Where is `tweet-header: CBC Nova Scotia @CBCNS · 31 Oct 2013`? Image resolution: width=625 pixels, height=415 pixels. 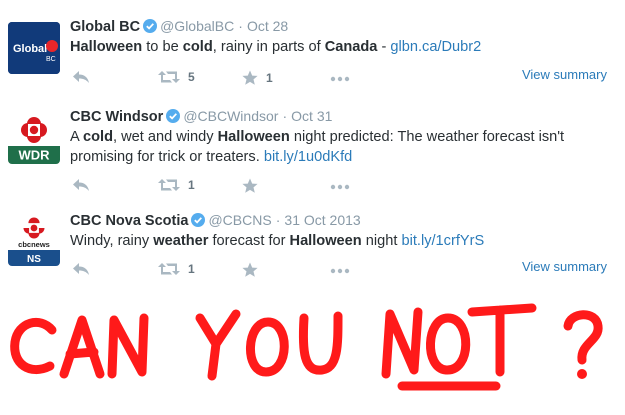
tweet-header: CBC Nova Scotia @CBCNS · 31 Oct 2013 is located at coordinates (215, 221).